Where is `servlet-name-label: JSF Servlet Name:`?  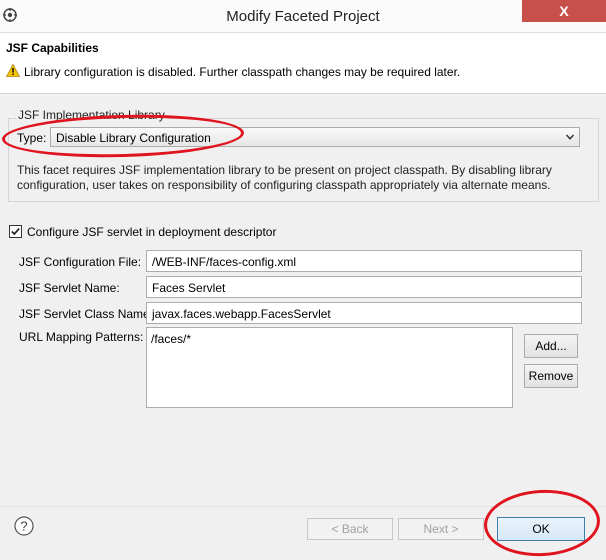 servlet-name-label: JSF Servlet Name: is located at coordinates (69, 288).